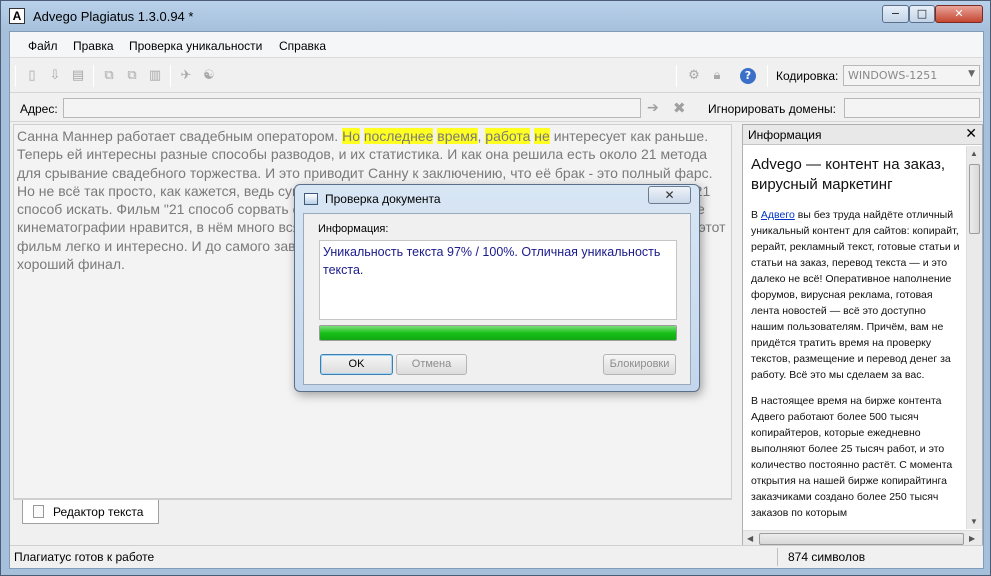  I want to click on new-document-icon: ▯, so click(32, 76).